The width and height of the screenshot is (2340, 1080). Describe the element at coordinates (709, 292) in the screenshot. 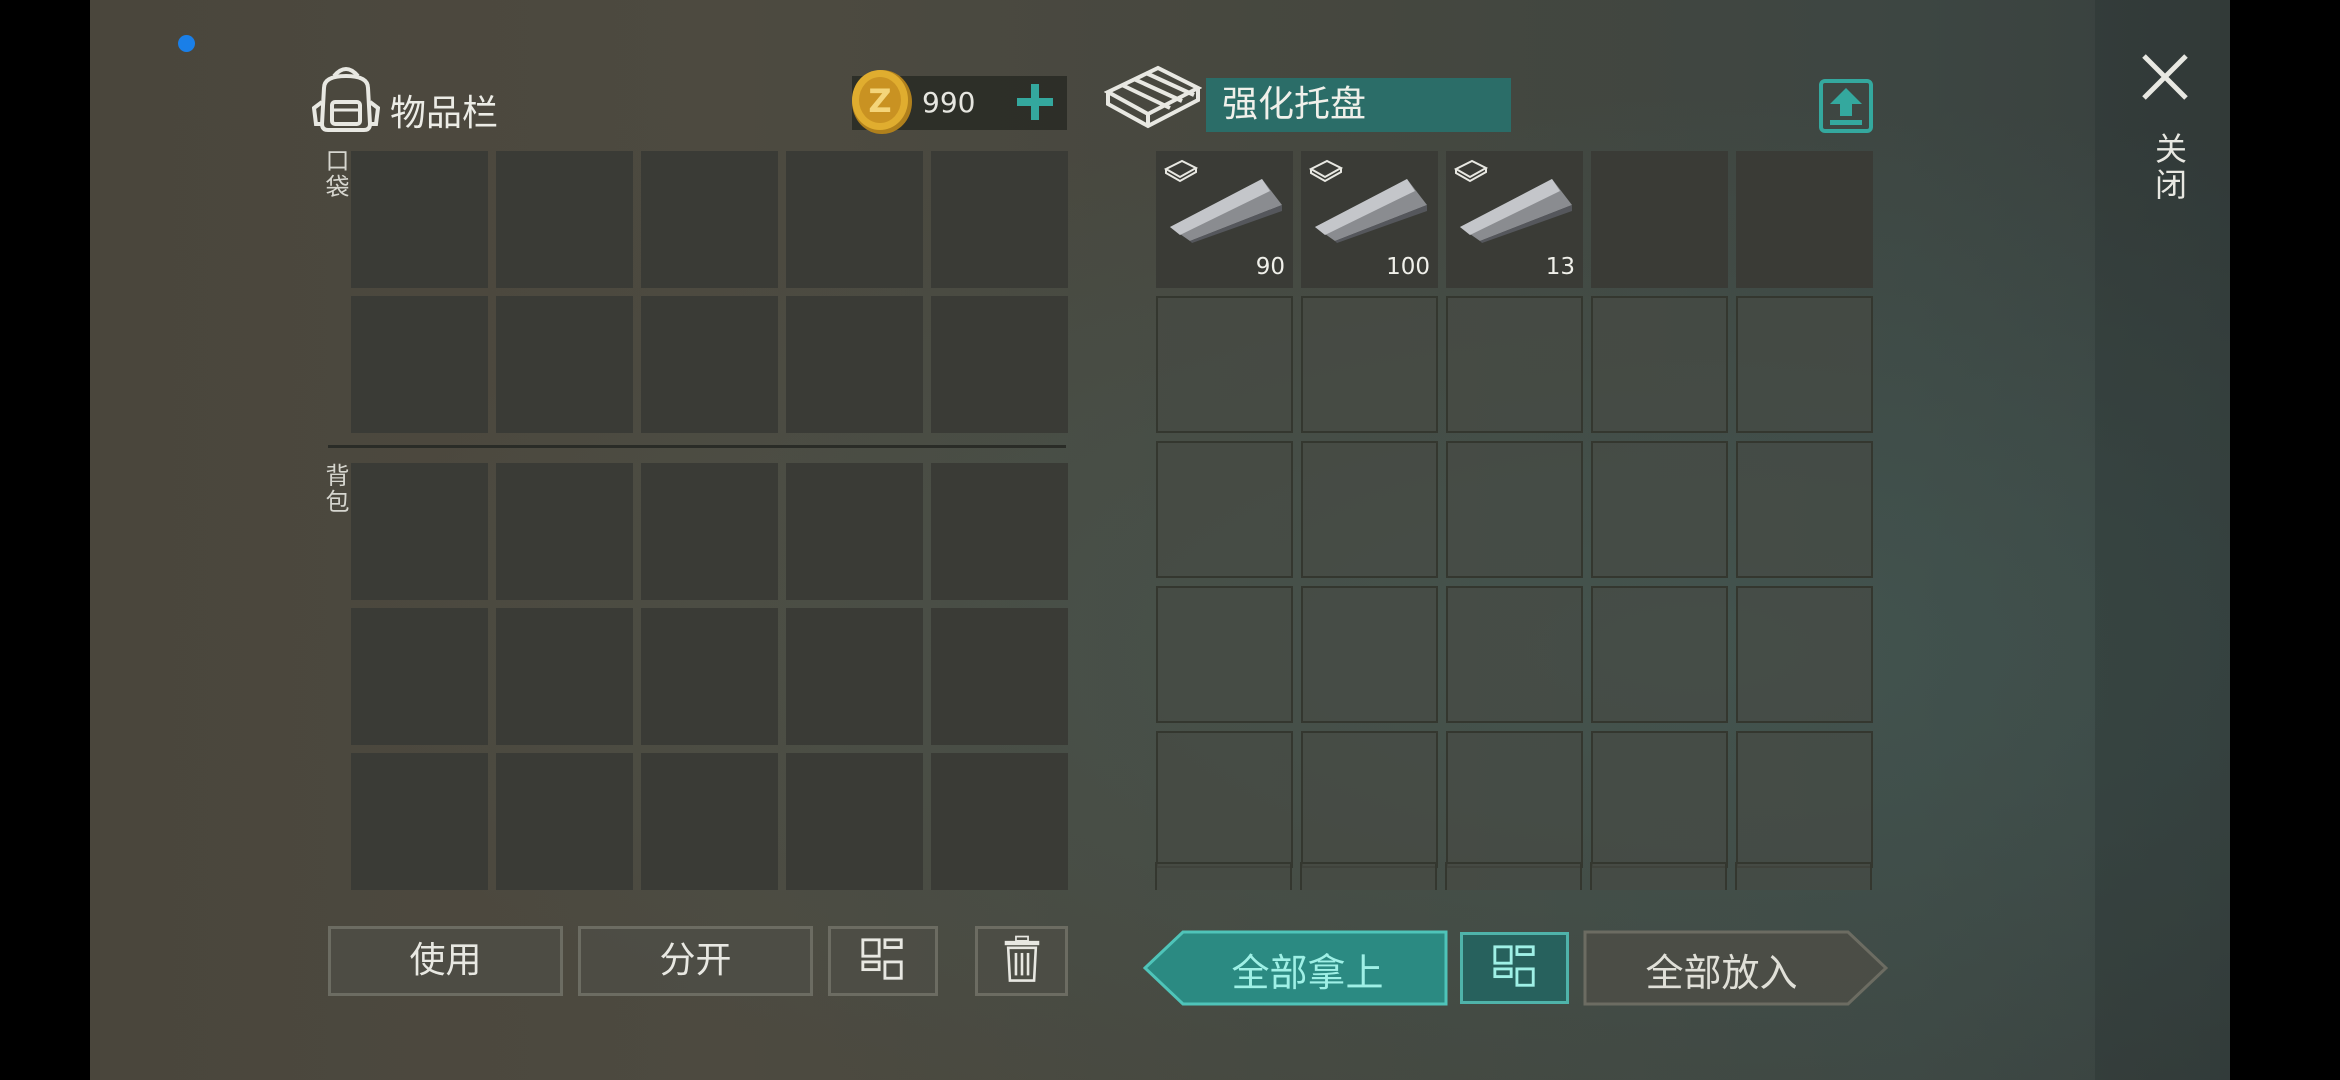

I see `pocket-grid` at that location.